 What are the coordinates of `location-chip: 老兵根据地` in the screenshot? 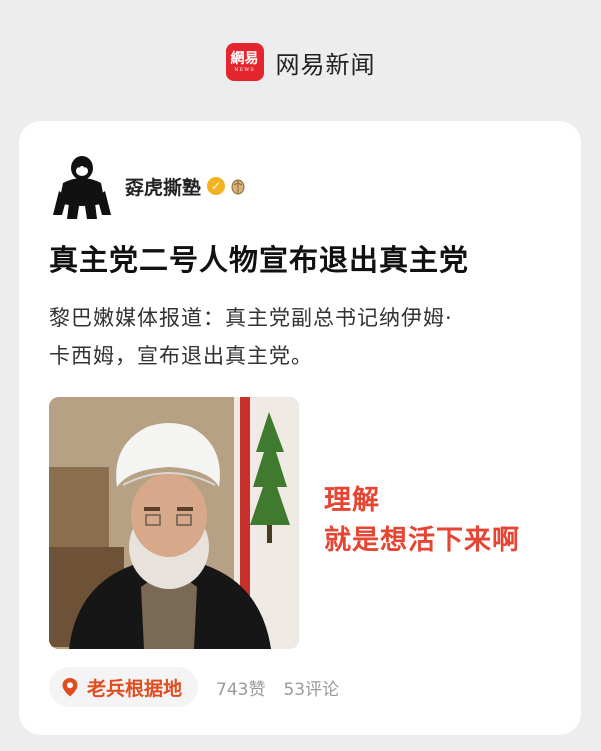 It's located at (124, 687).